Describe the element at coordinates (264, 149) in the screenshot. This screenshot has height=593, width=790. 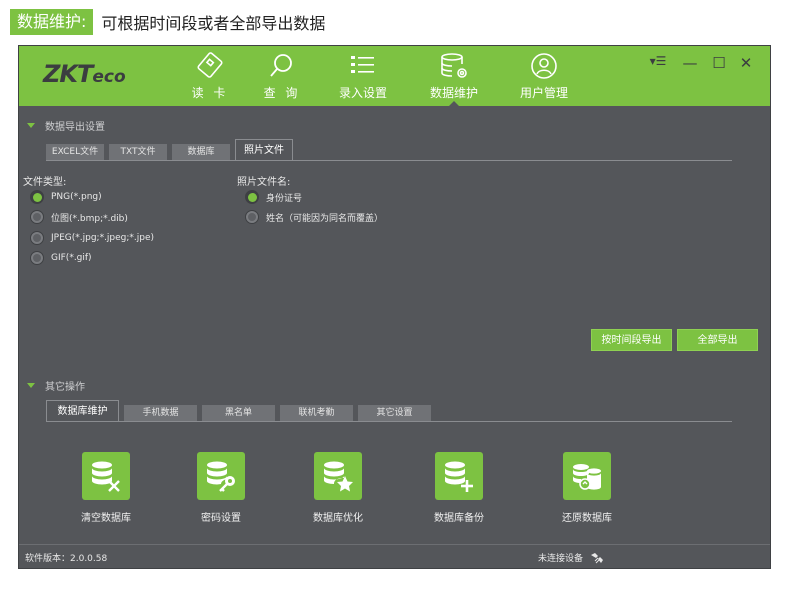
I see `tab-photo: 照片文件` at that location.